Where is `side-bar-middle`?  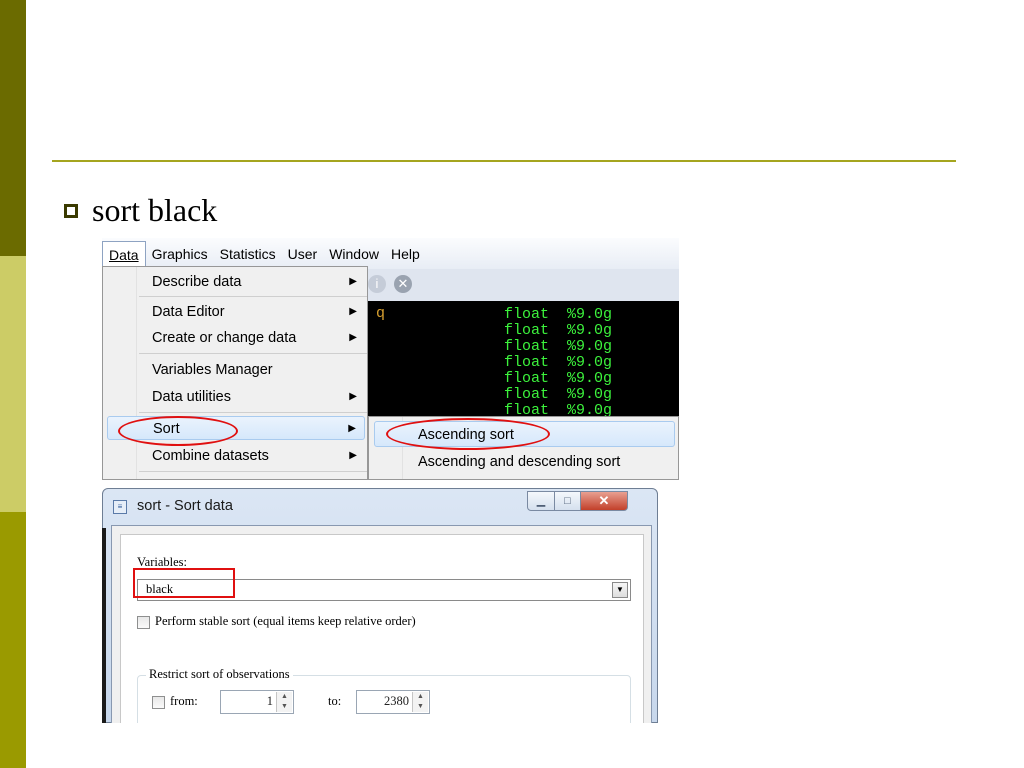
side-bar-middle is located at coordinates (13, 384).